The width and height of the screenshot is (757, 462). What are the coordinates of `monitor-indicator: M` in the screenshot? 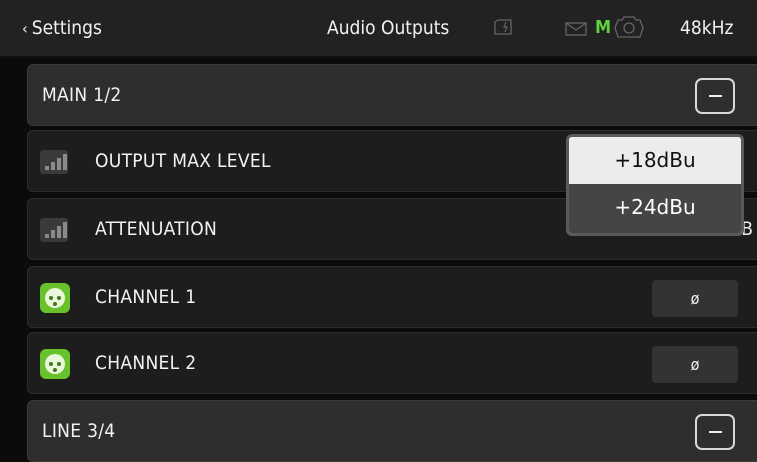 It's located at (603, 27).